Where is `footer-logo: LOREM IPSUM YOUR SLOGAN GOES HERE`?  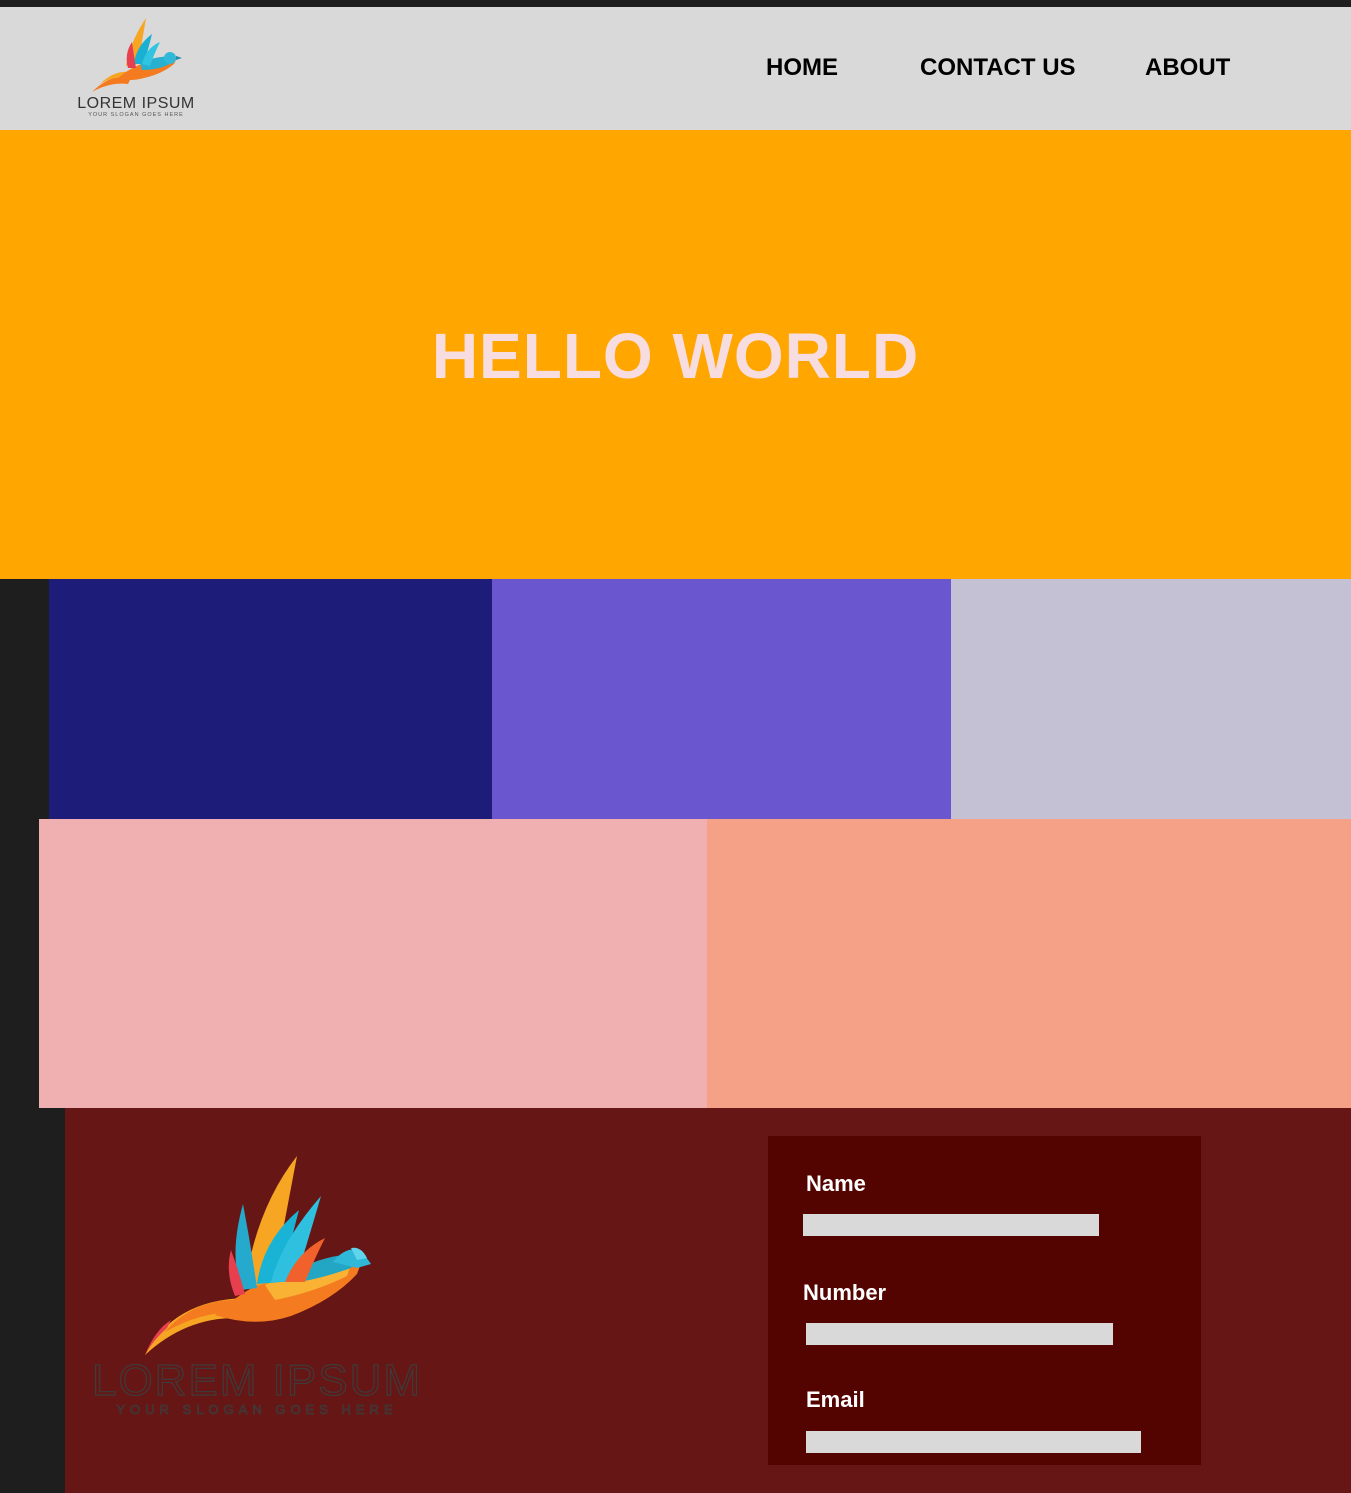
footer-logo: LOREM IPSUM YOUR SLOGAN GOES HERE is located at coordinates (256, 1285).